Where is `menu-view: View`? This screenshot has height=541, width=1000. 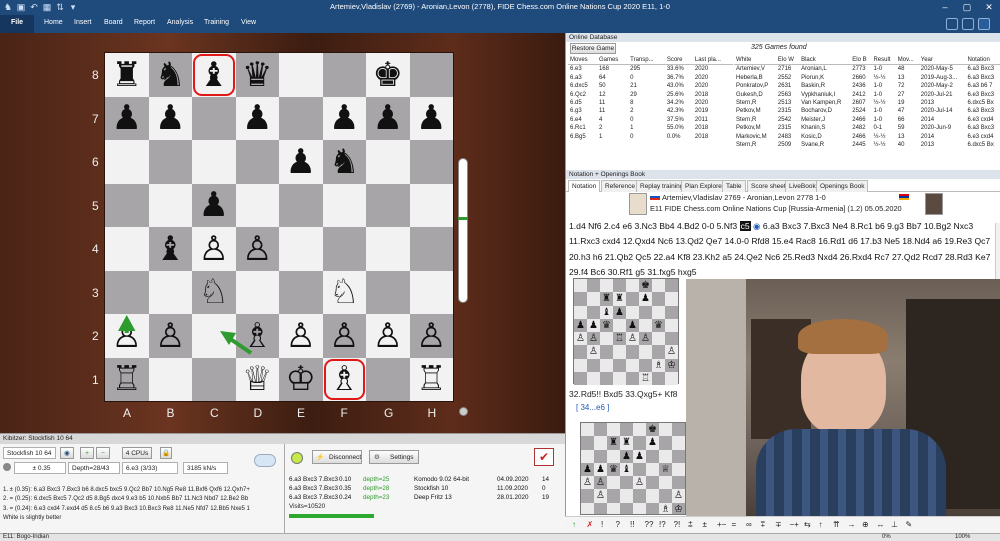
menu-view: View is located at coordinates (248, 22).